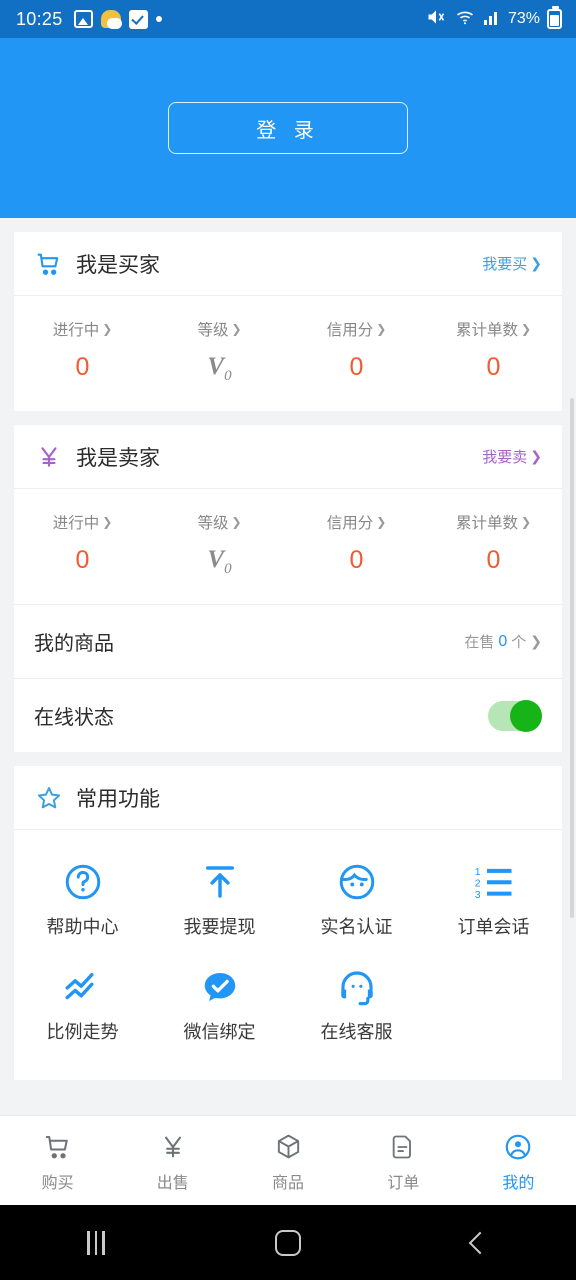 This screenshot has height=1280, width=576. Describe the element at coordinates (572, 658) in the screenshot. I see `scrollbar` at that location.